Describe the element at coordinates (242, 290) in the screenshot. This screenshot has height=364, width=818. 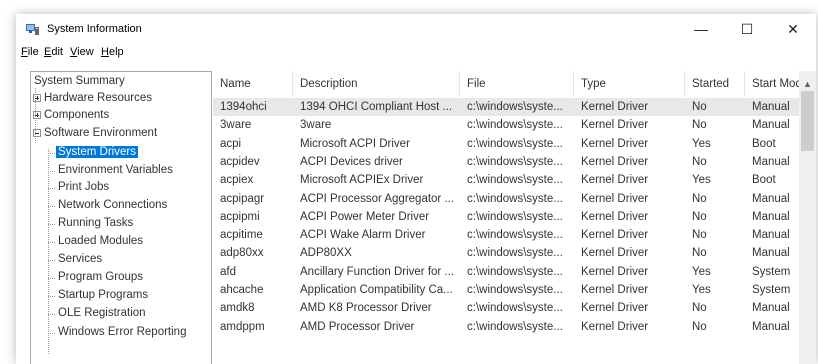
I see `cell-name: ahcache` at that location.